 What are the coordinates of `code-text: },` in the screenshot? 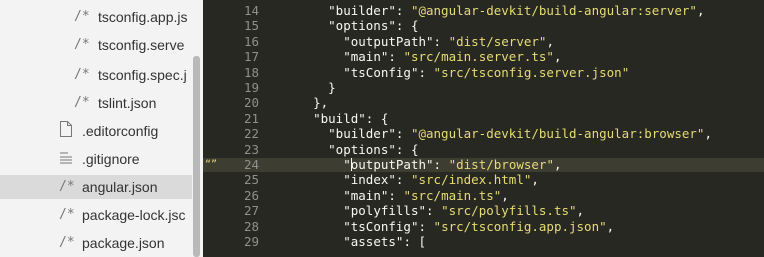 It's located at (306, 103).